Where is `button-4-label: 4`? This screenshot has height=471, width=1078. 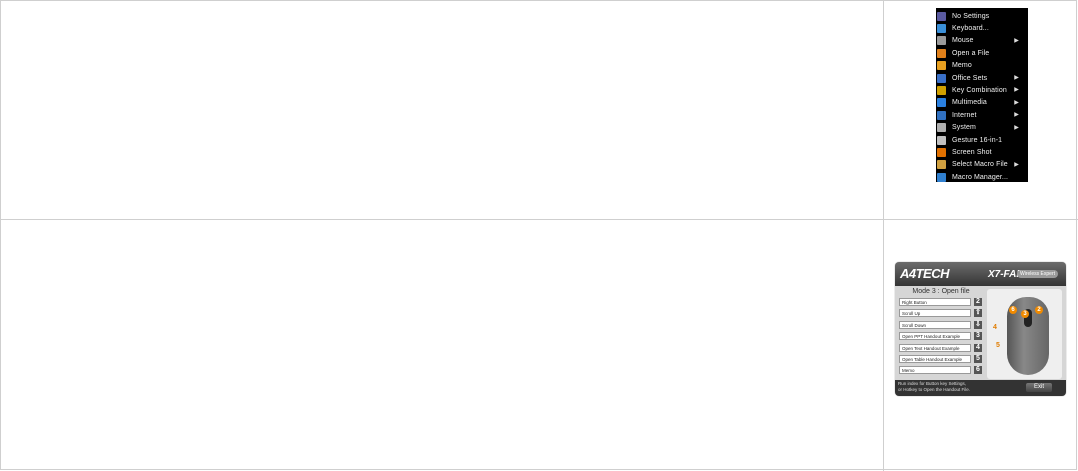
button-4-label: 4 is located at coordinates (995, 327).